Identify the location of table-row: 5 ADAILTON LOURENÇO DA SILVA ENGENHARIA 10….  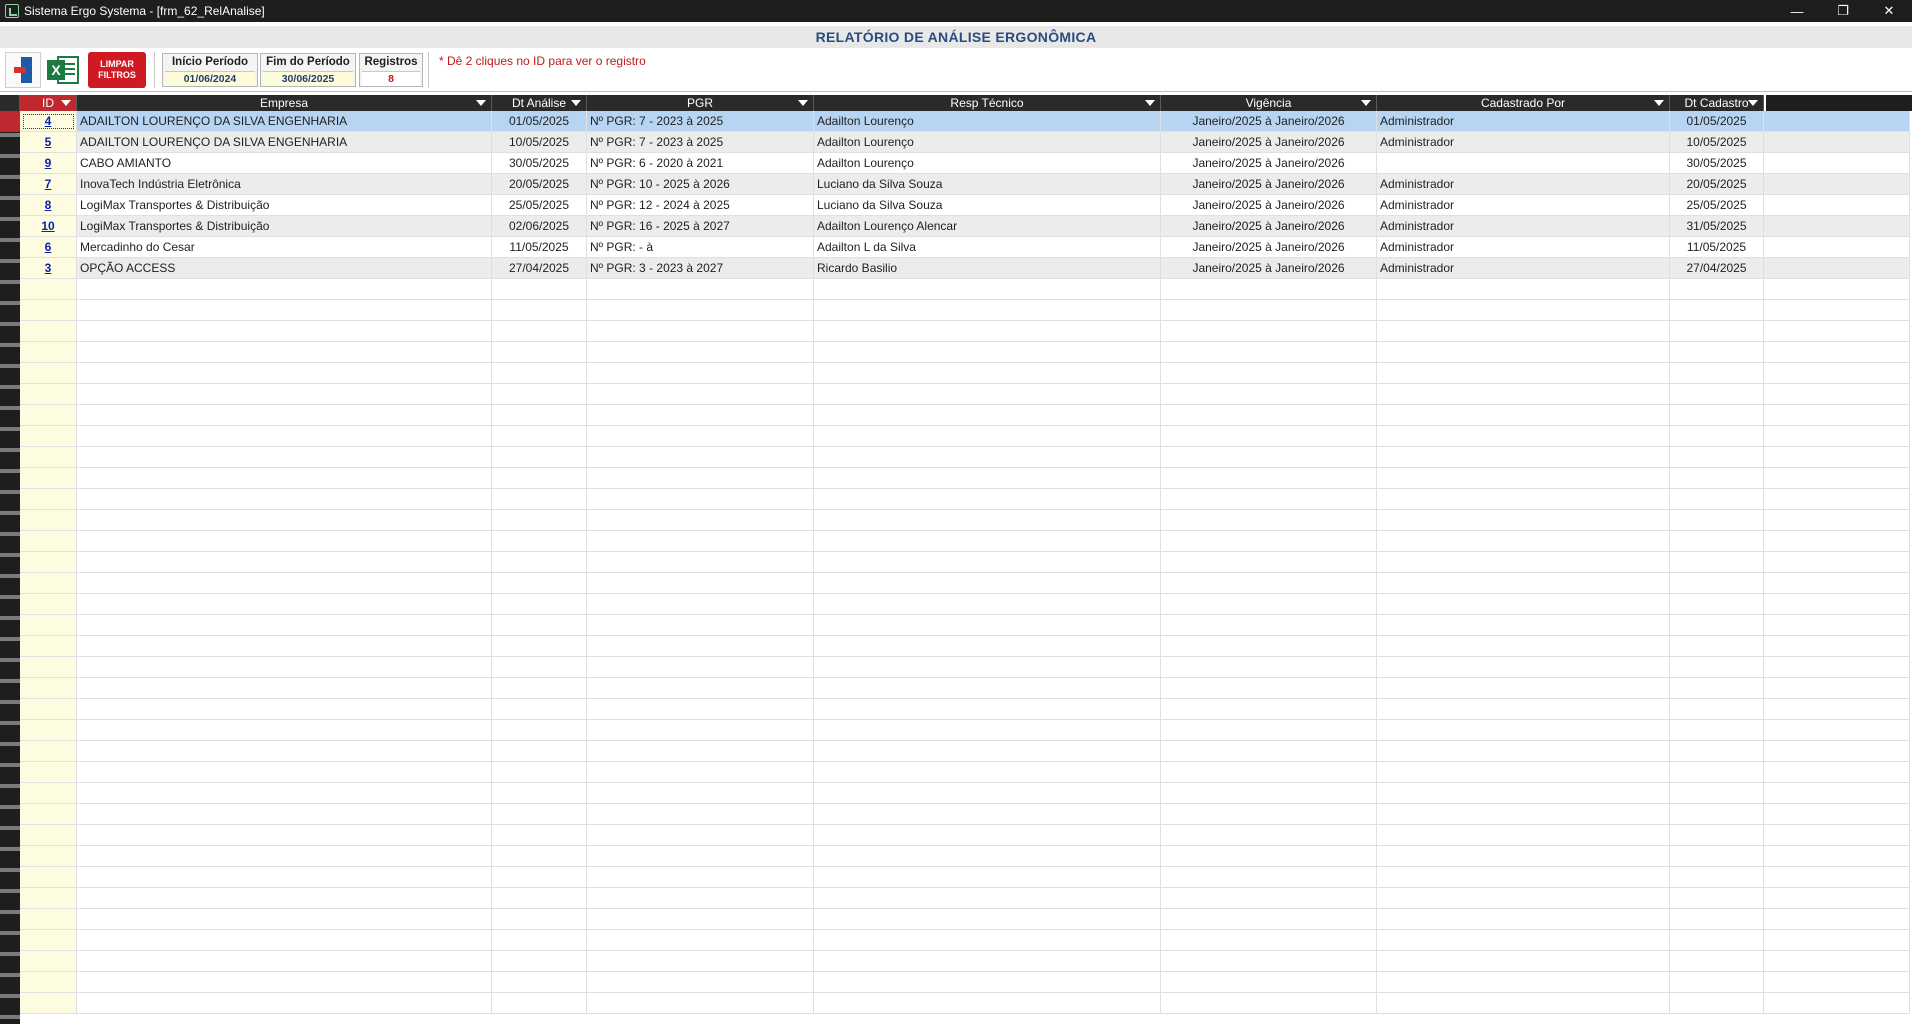
(966, 142).